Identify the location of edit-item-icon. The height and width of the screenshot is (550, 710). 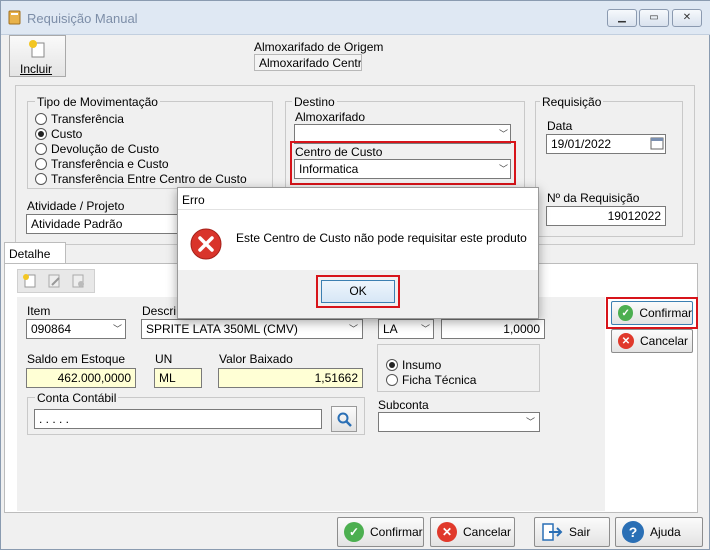
(54, 281).